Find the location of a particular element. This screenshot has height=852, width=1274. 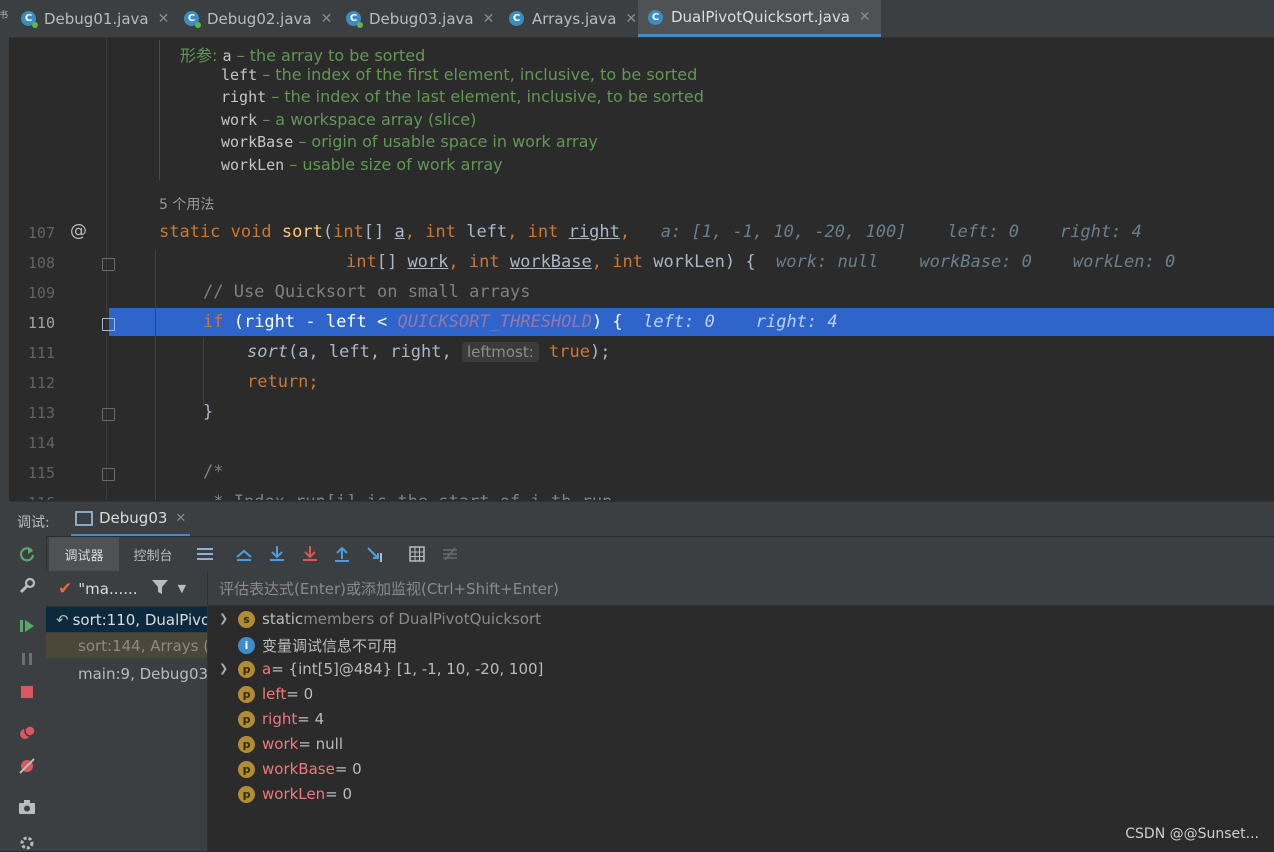

var-prefix: static is located at coordinates (283, 619).